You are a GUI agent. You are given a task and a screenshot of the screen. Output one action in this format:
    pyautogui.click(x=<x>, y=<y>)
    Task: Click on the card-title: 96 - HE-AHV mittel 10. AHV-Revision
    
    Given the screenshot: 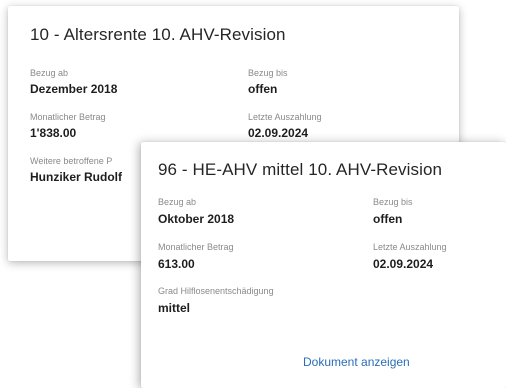 What is the action you would take?
    pyautogui.click(x=300, y=169)
    